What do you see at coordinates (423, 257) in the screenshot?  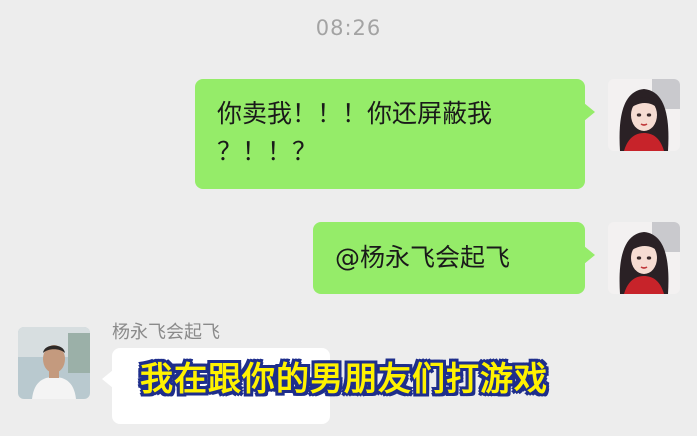 I see `message-text: @杨永飞会起飞` at bounding box center [423, 257].